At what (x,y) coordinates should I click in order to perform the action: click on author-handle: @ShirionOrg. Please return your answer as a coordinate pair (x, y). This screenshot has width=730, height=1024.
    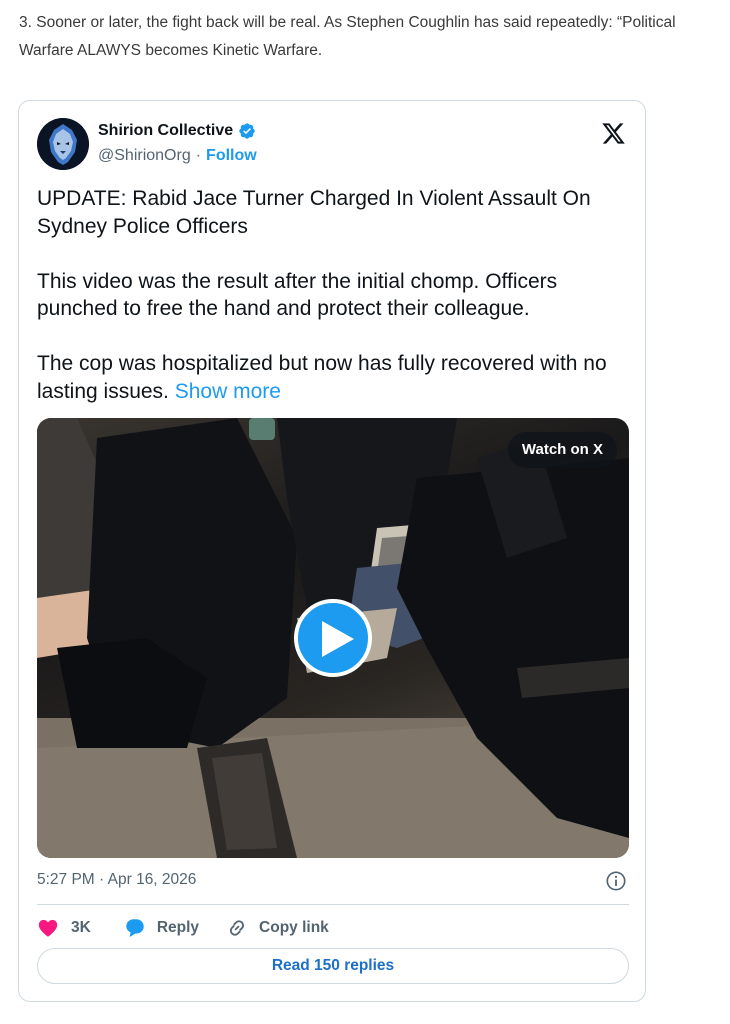
    Looking at the image, I should click on (144, 156).